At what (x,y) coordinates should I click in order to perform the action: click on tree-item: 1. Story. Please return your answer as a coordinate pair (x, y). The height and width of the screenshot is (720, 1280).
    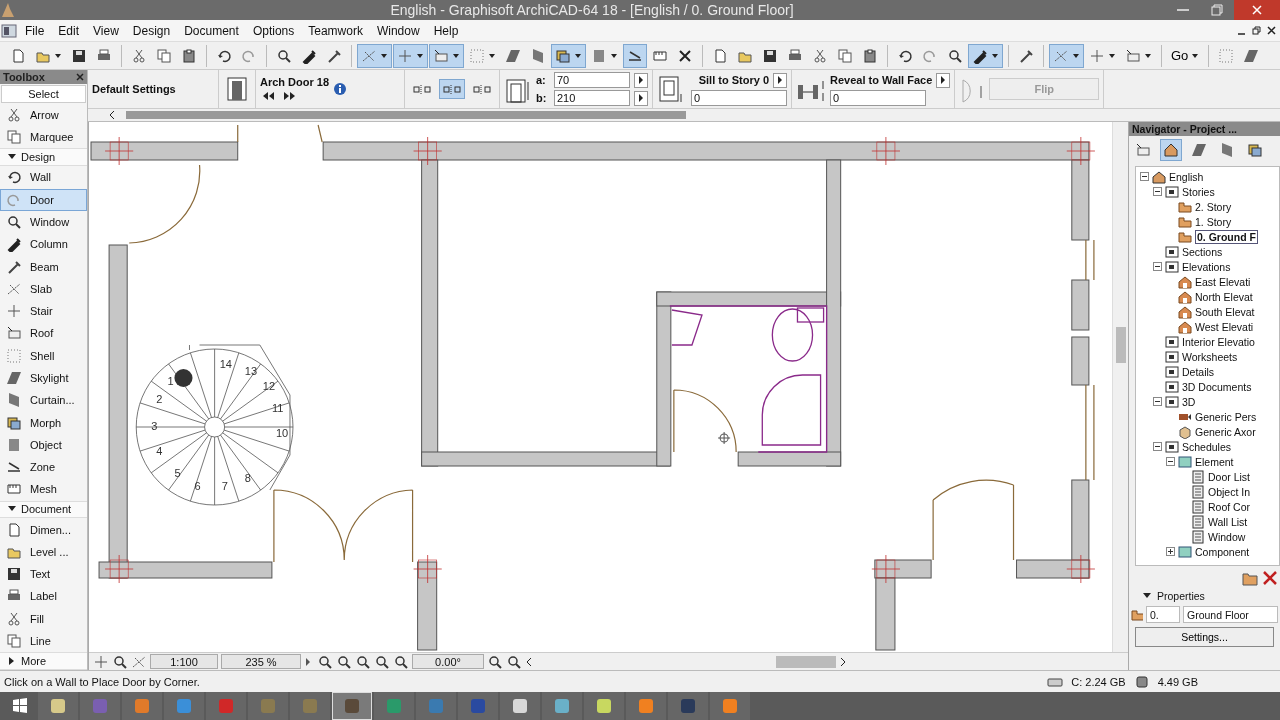
    Looking at the image, I should click on (1213, 221).